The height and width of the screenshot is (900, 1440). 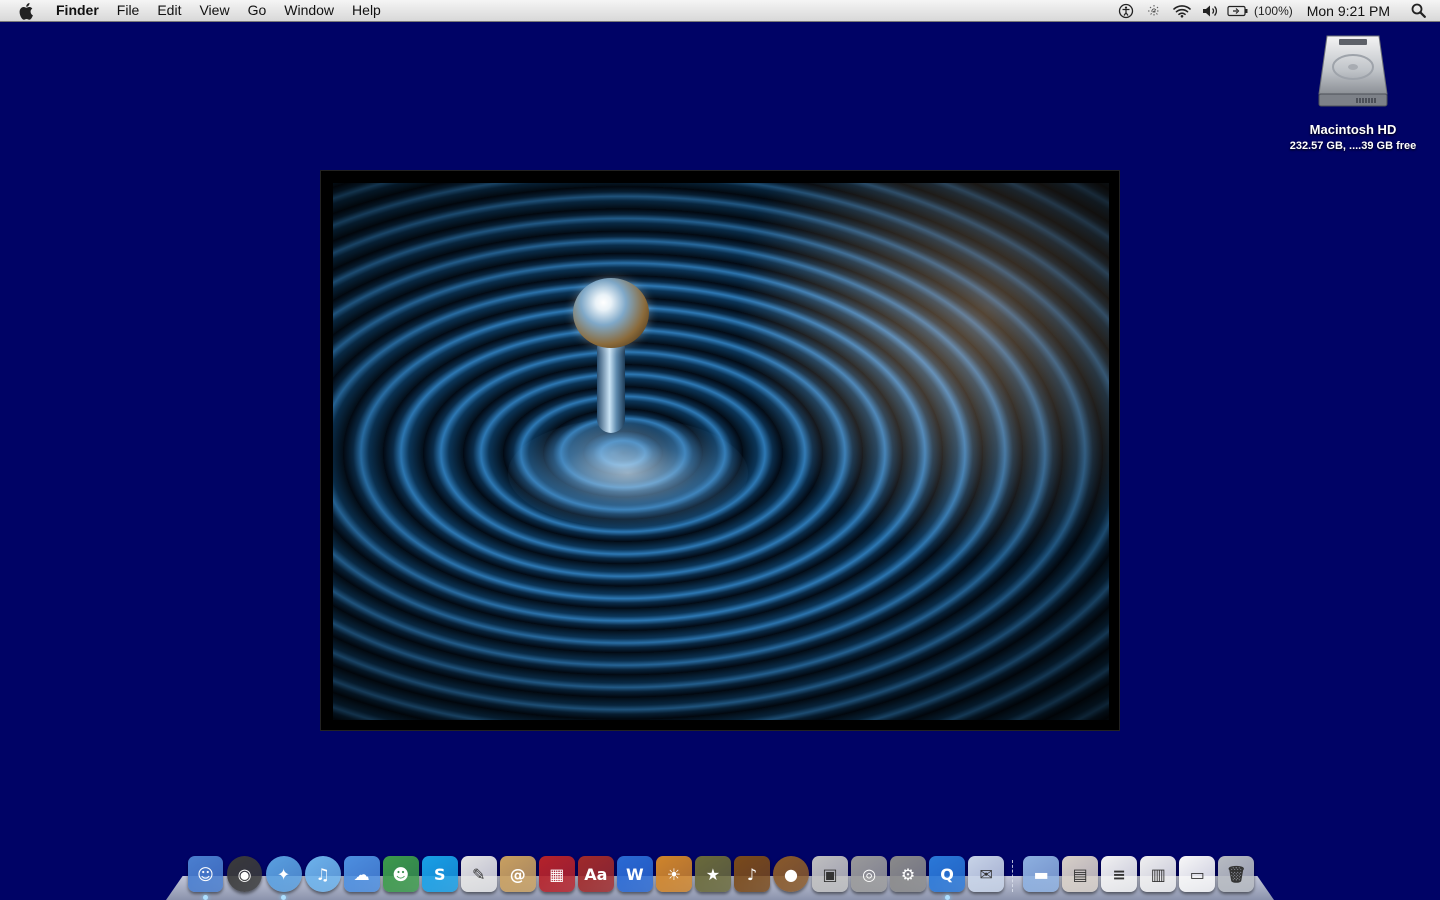 What do you see at coordinates (1353, 146) in the screenshot?
I see `drive-capacity-label: 232.57 GB, ....39 GB free` at bounding box center [1353, 146].